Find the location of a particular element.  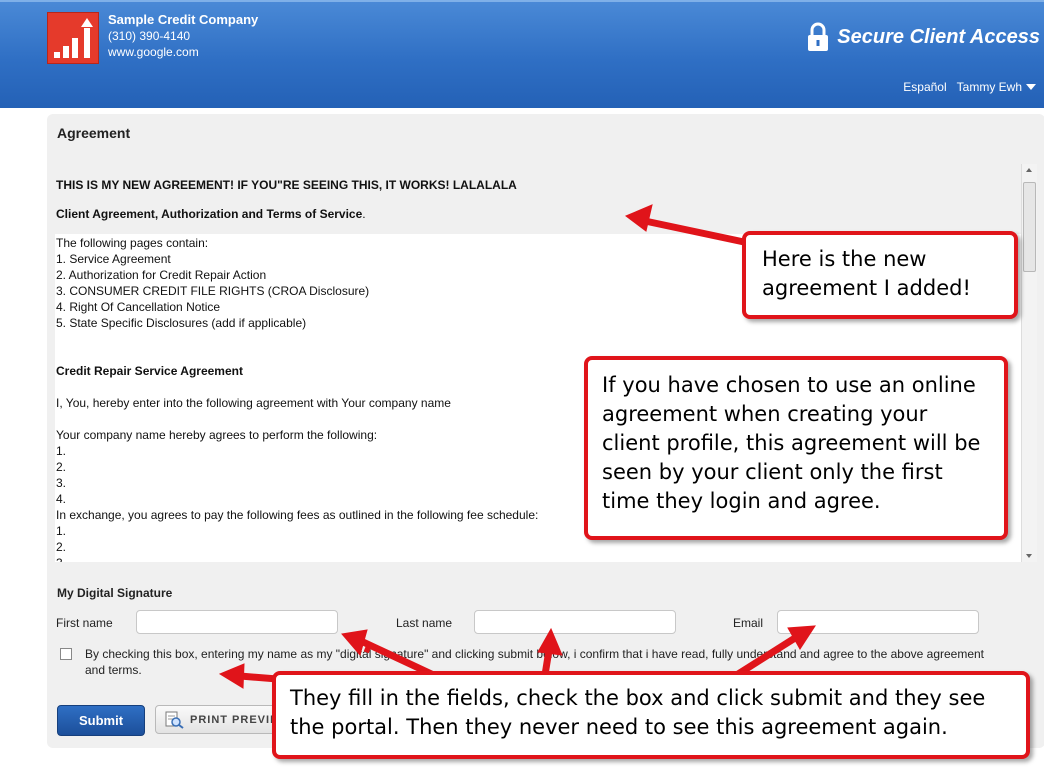

agree-checkbox is located at coordinates (66, 654).